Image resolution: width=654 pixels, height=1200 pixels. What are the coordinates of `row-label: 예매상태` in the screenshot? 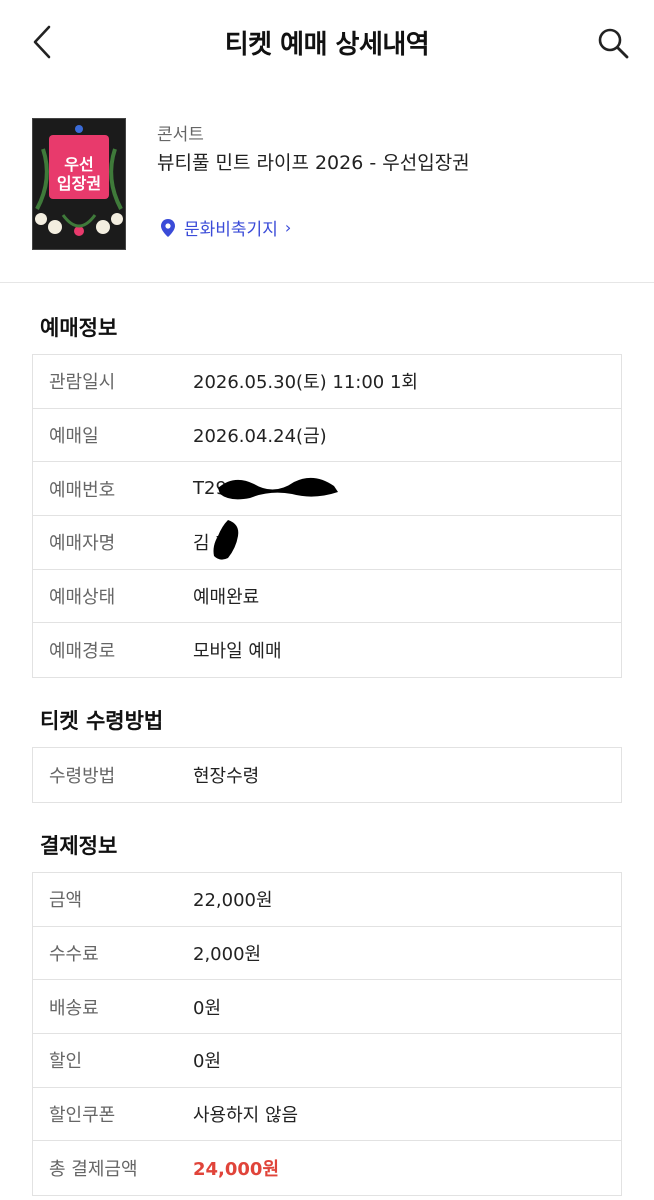 It's located at (82, 598).